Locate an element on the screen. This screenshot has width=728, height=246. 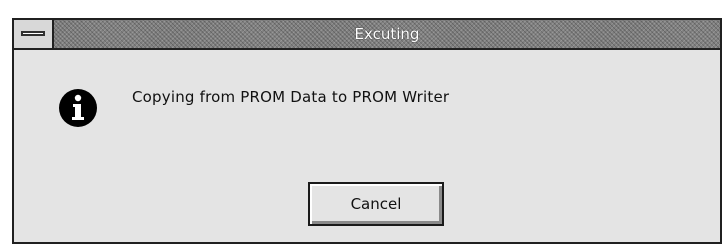
cancel-button: Cancel is located at coordinates (376, 204).